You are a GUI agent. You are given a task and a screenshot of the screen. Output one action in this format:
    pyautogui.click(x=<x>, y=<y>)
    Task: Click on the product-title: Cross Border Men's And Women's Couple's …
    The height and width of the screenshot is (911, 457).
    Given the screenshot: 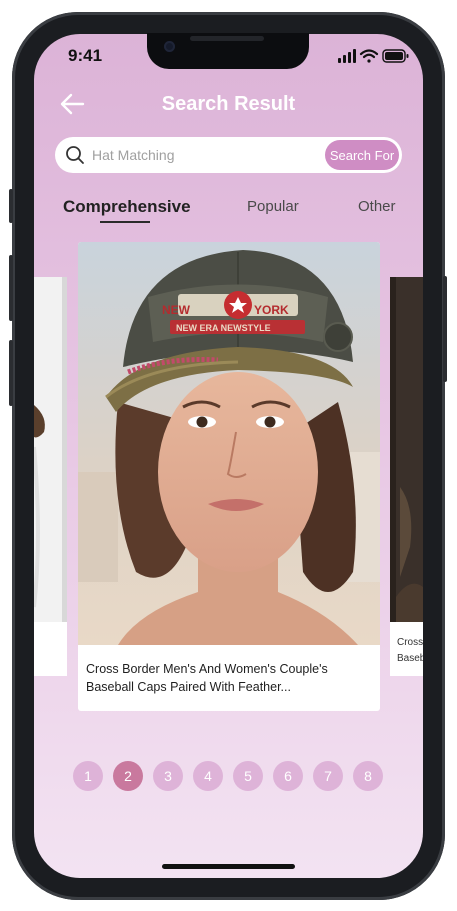 What is the action you would take?
    pyautogui.click(x=207, y=678)
    